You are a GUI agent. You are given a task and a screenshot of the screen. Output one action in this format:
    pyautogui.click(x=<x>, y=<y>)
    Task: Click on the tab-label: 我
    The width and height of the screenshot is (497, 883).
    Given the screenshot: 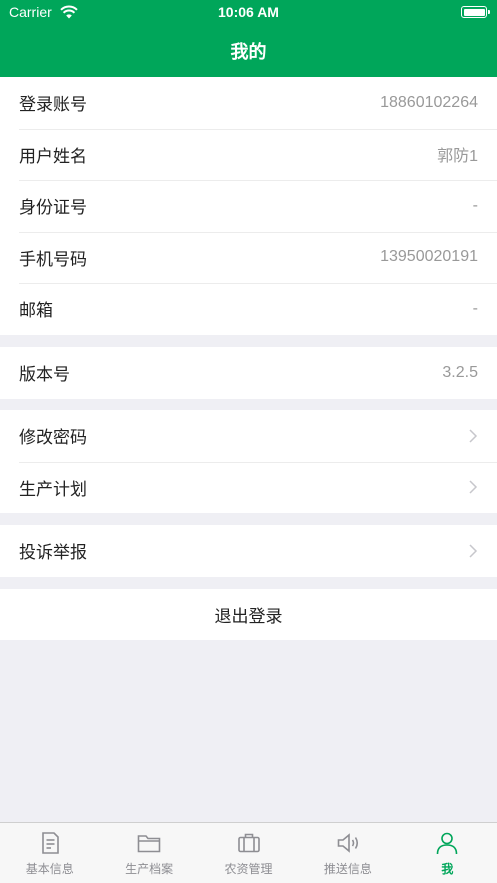 What is the action you would take?
    pyautogui.click(x=447, y=869)
    